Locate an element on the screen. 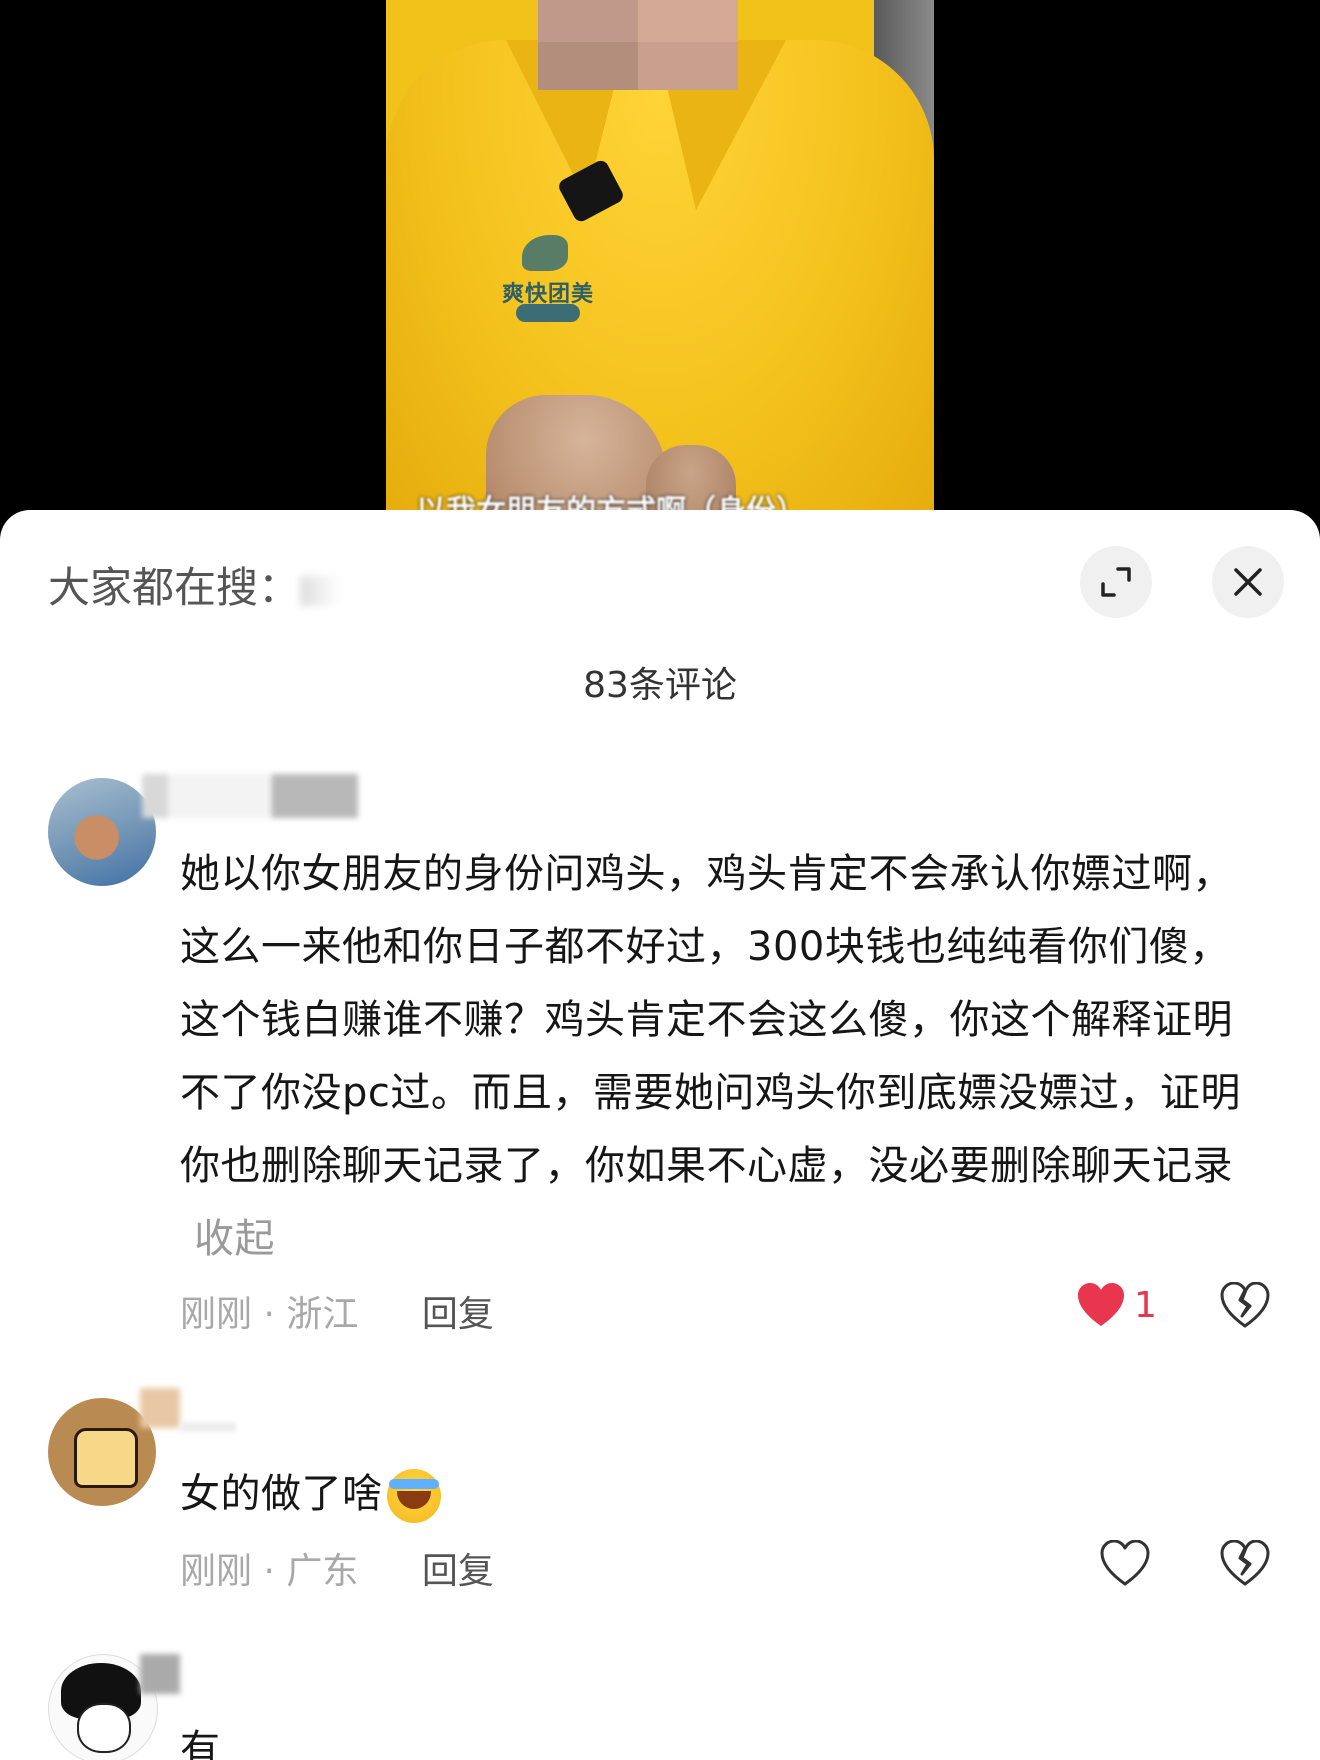  shirt-logo-badge is located at coordinates (548, 313).